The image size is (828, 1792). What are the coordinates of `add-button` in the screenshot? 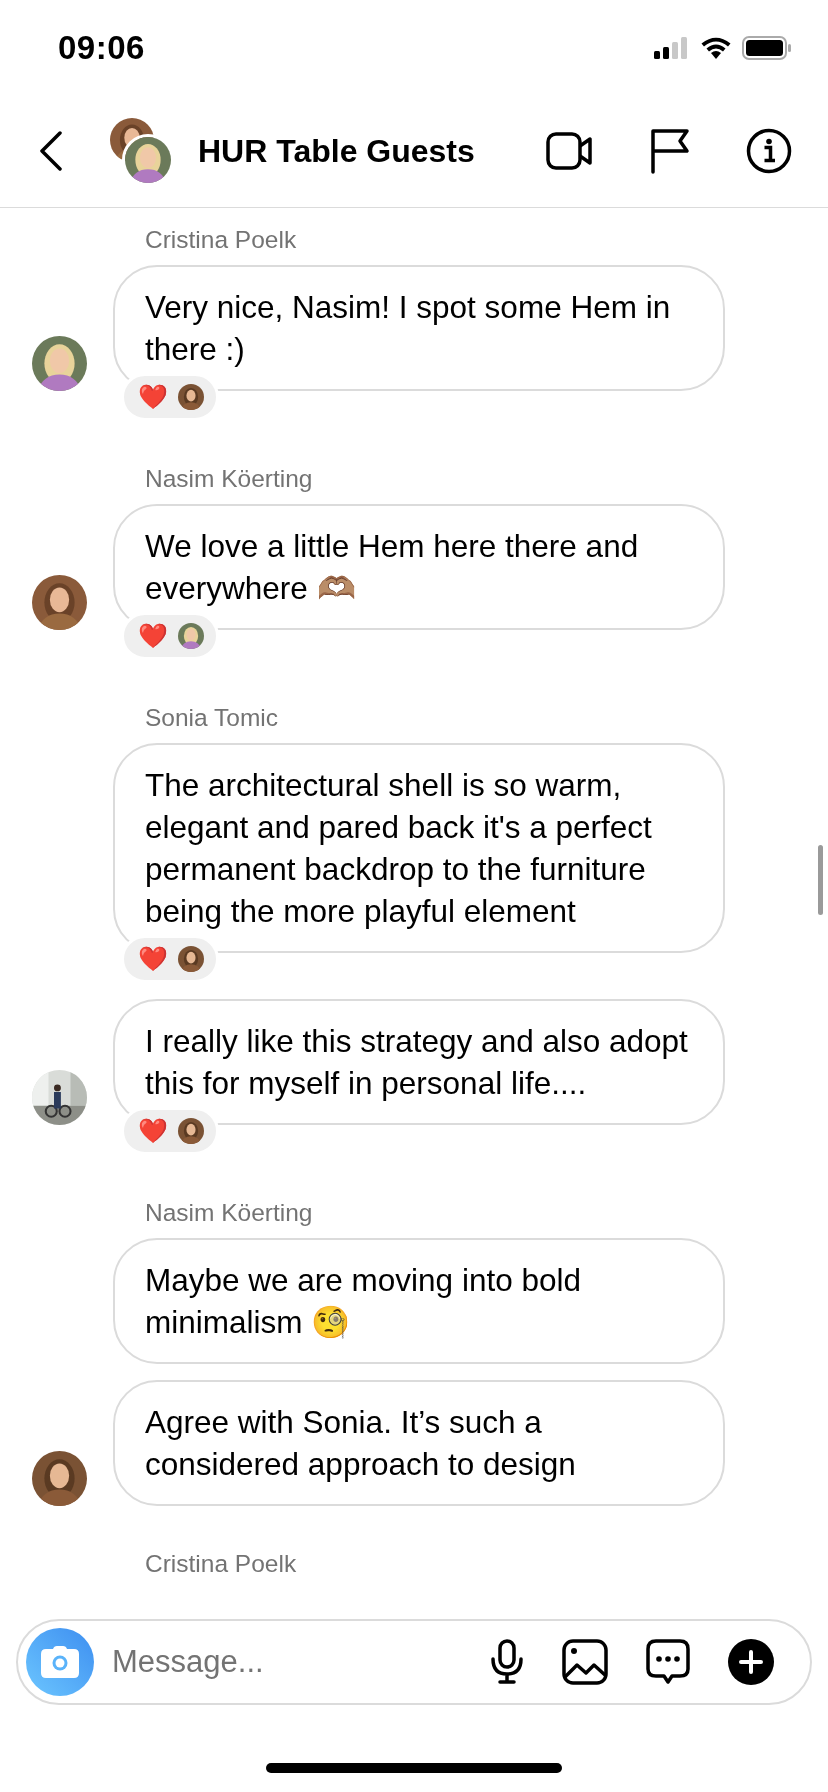 It's located at (751, 1662).